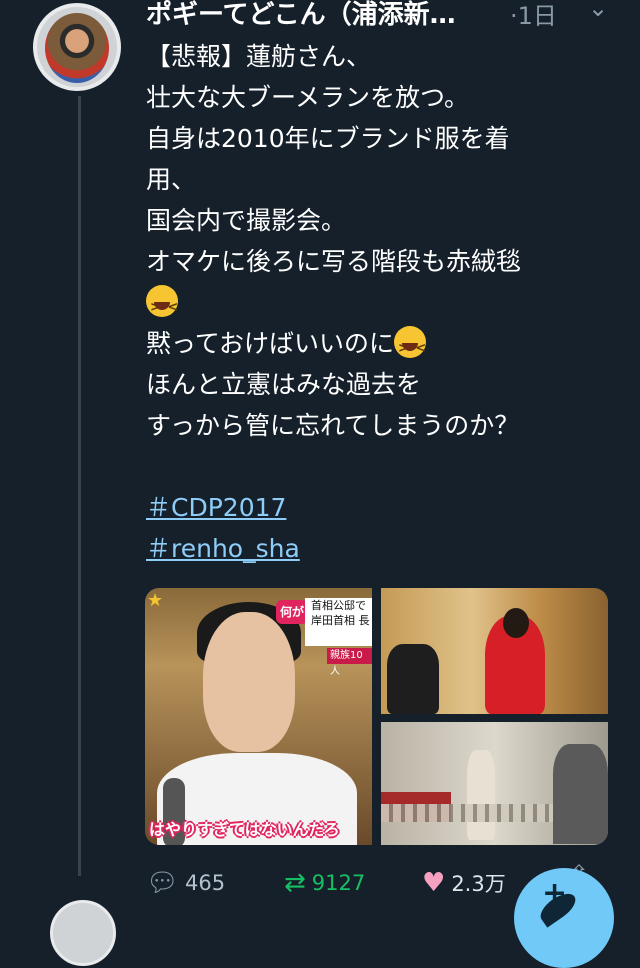 The width and height of the screenshot is (640, 968). What do you see at coordinates (295, 883) in the screenshot?
I see `retweet-icon: ⇄` at bounding box center [295, 883].